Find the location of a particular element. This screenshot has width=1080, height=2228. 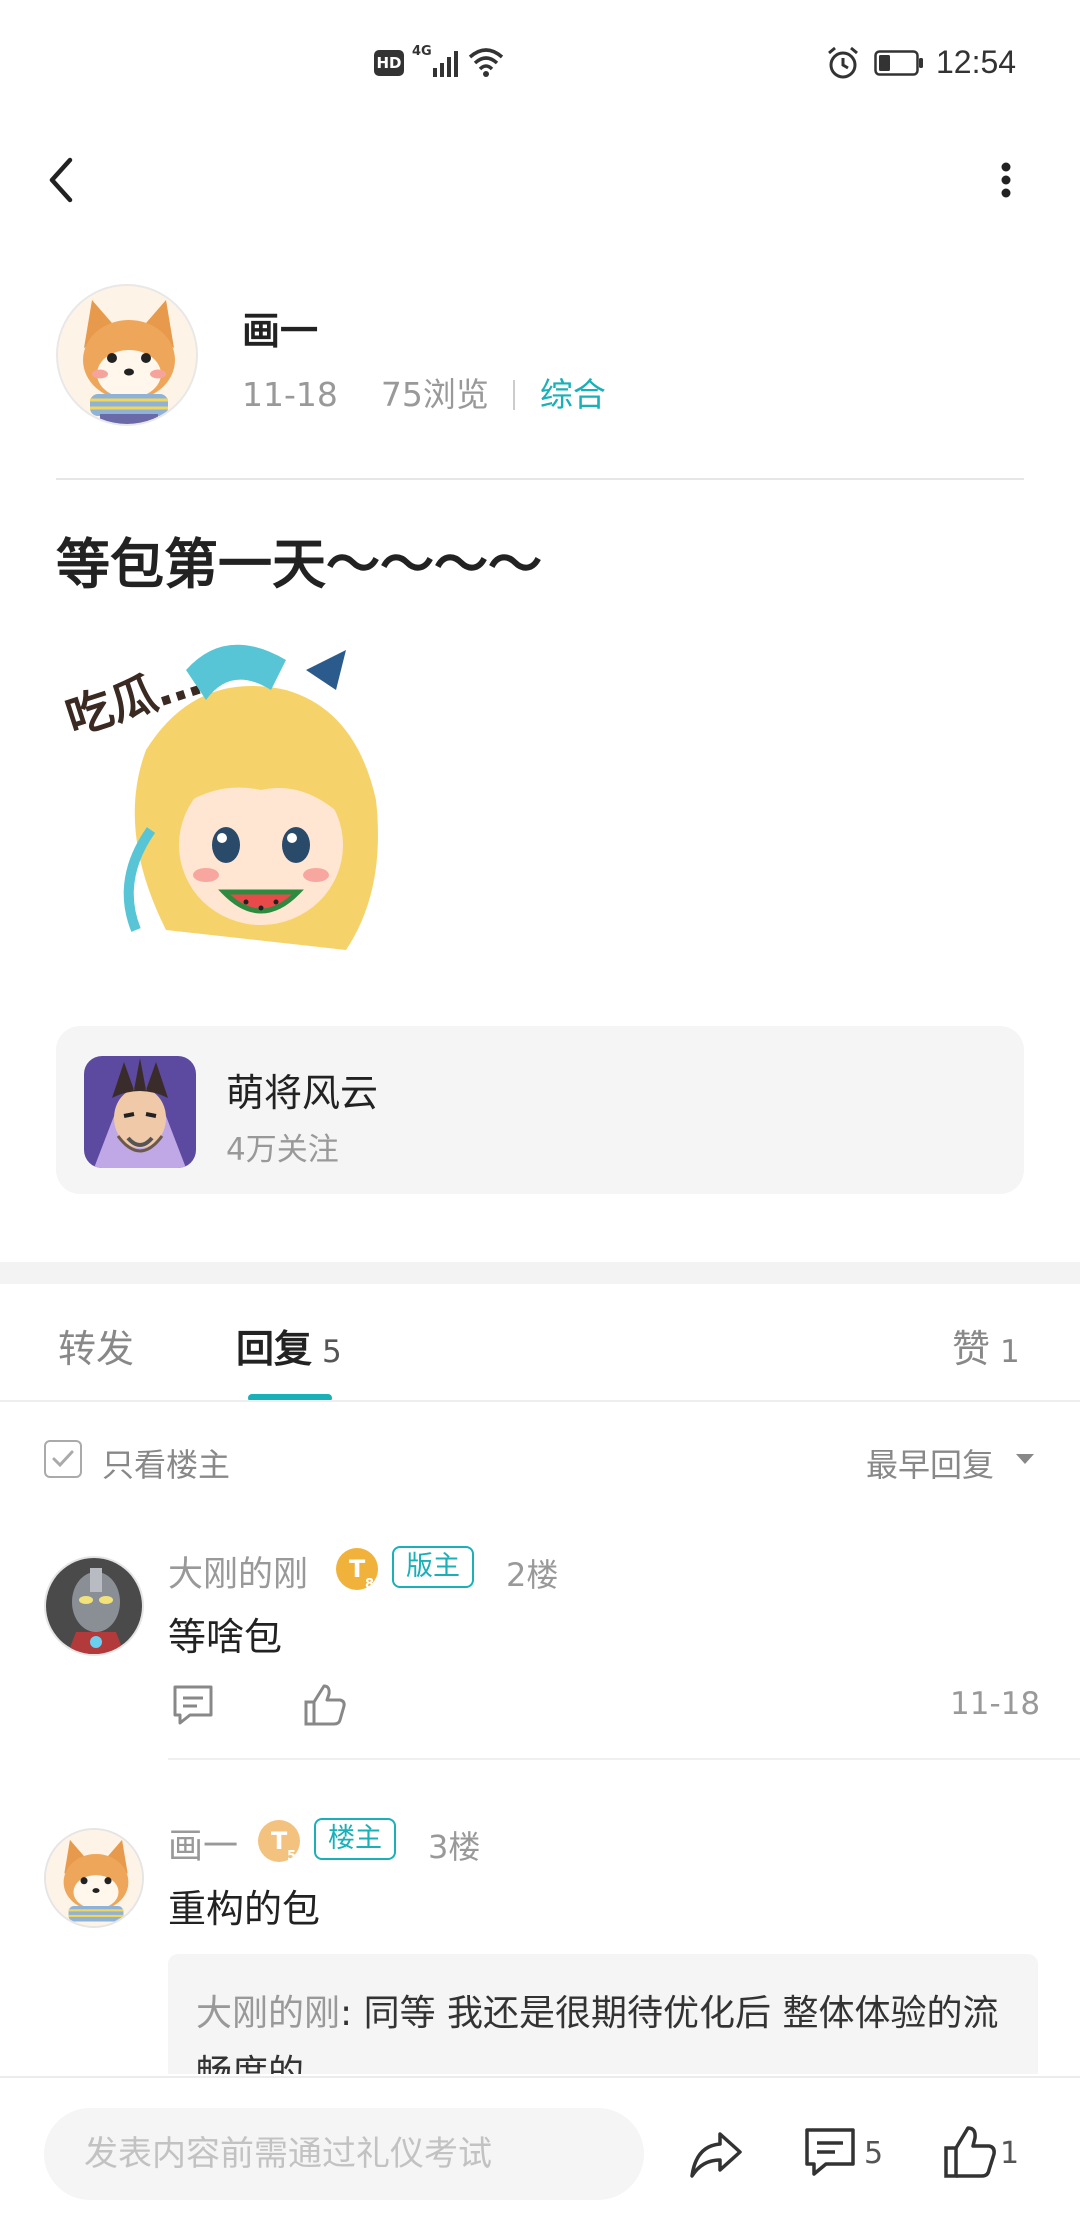

status-bar: HD 4G 12:54 is located at coordinates (540, 65).